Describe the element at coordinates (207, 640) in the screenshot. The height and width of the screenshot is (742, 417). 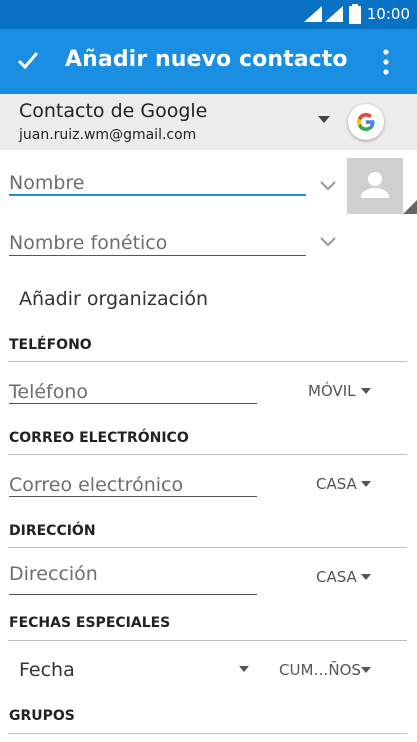
I see `dates-divider` at that location.